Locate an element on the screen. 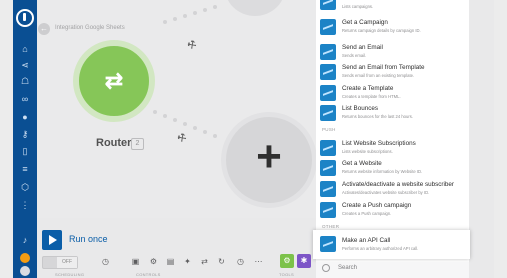 The height and width of the screenshot is (278, 507). notification-badge is located at coordinates (25, 258).